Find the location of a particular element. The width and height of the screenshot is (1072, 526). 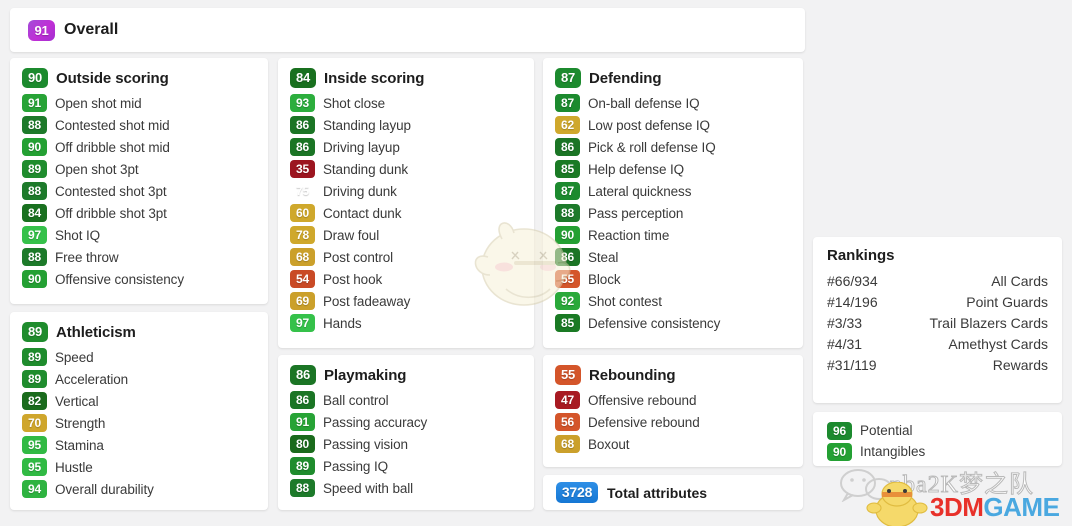

attribute-row: 89 Open shot 3pt is located at coordinates (139, 169).